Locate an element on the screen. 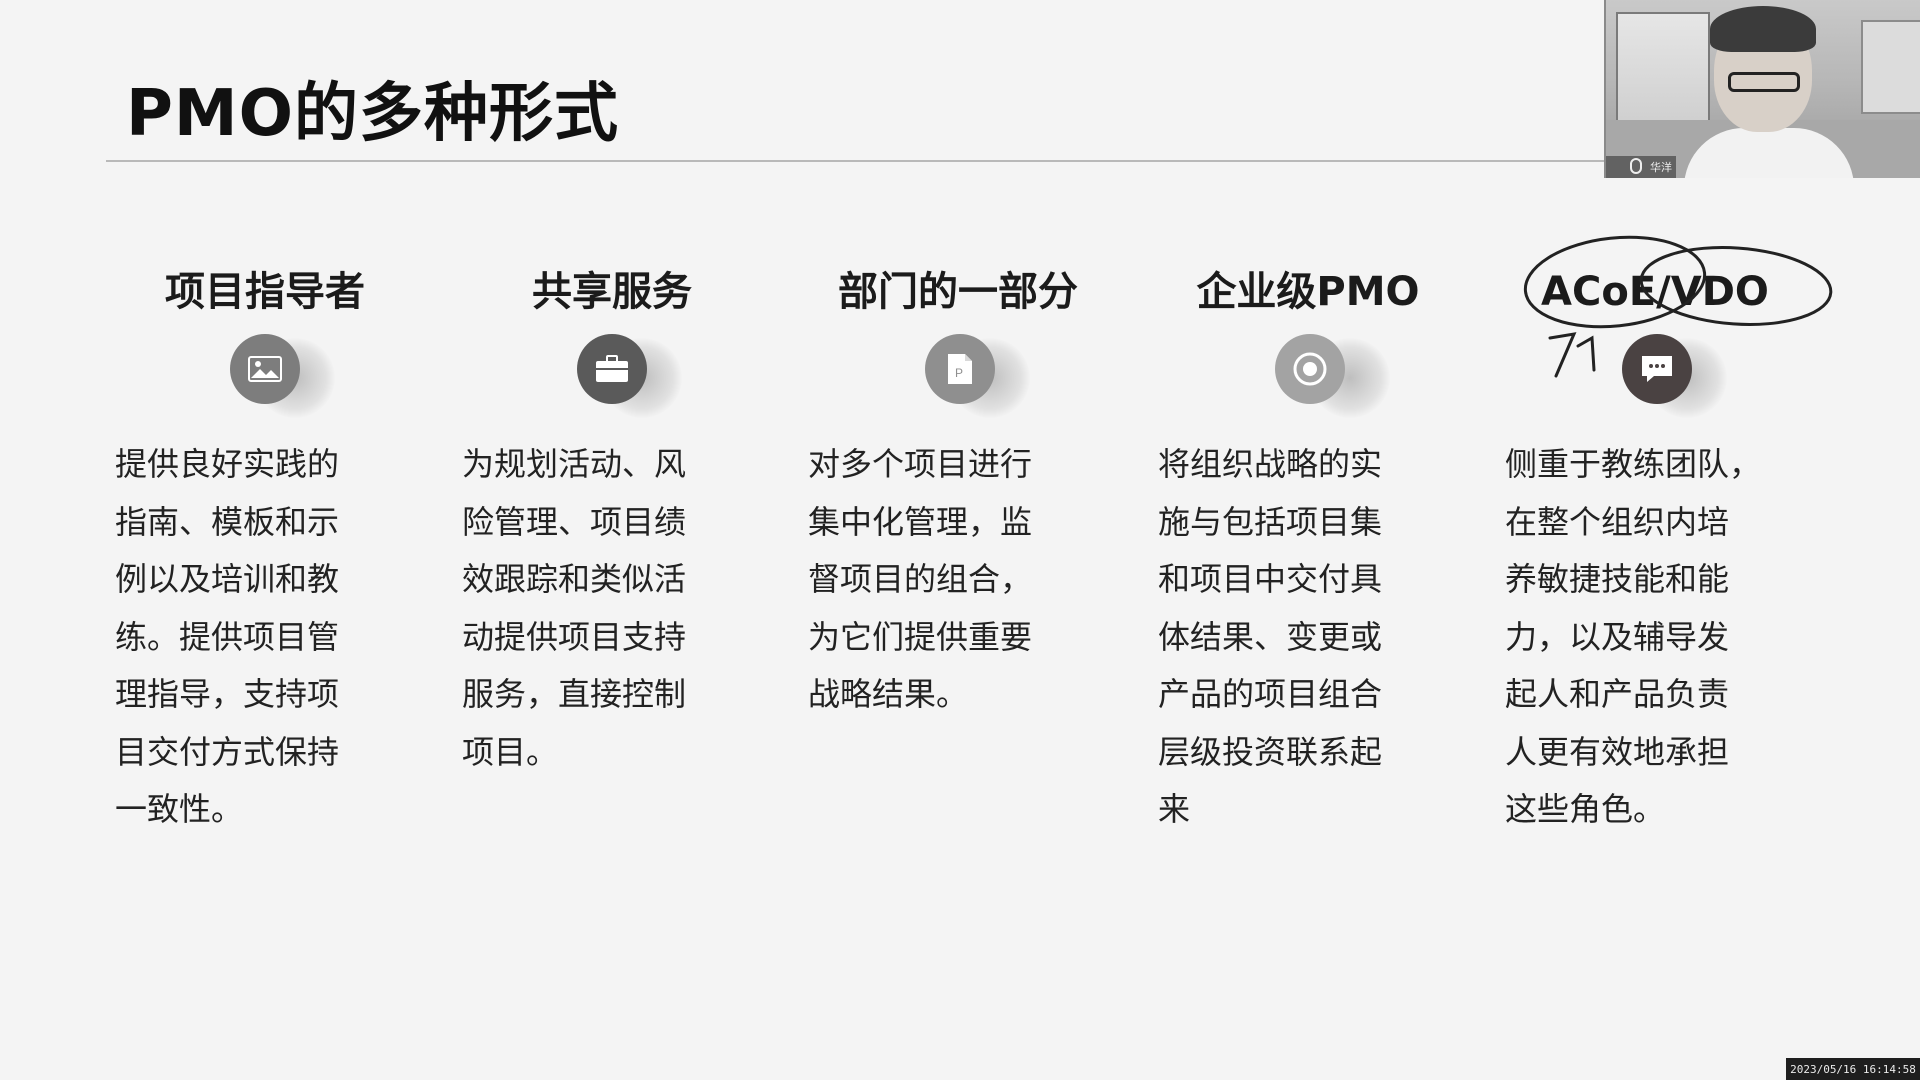  document-icon: P is located at coordinates (960, 369).